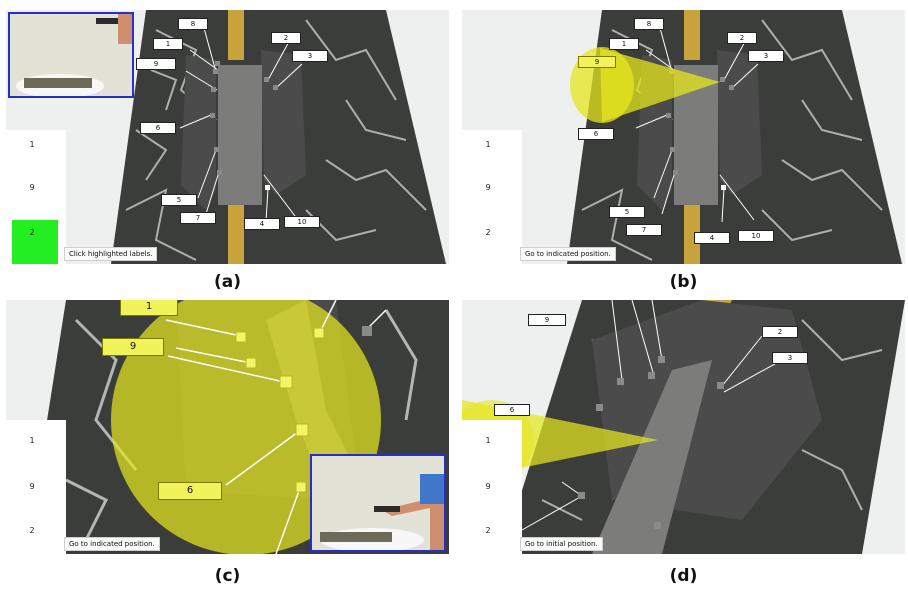 This screenshot has width=908, height=596. What do you see at coordinates (683, 282) in the screenshot?
I see `caption-b: (b)` at bounding box center [683, 282].